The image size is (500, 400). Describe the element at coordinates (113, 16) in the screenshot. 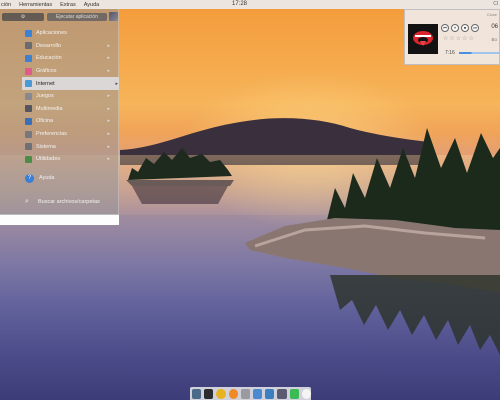

I see `user-avatar-icon` at that location.